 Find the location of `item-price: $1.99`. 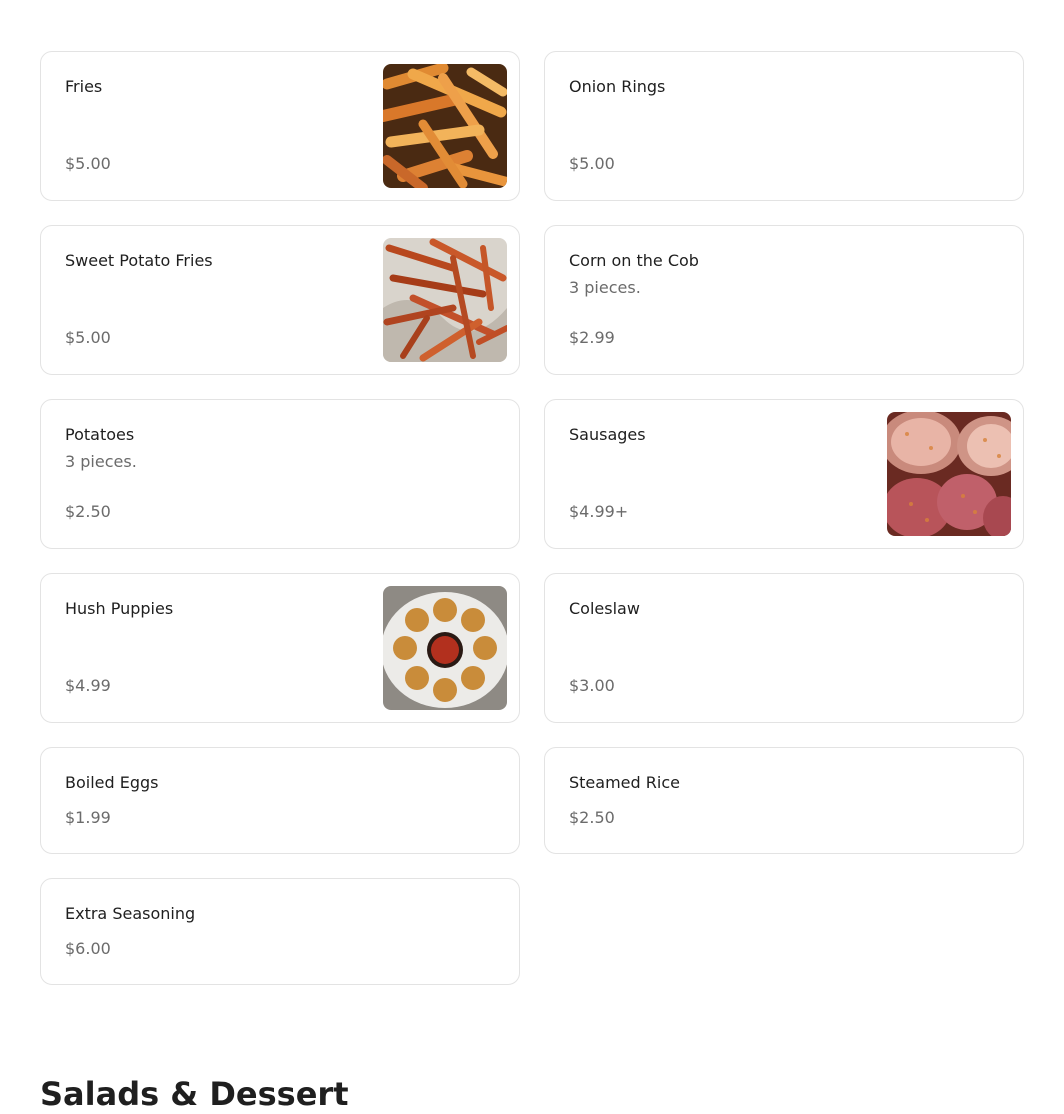

item-price: $1.99 is located at coordinates (88, 817).